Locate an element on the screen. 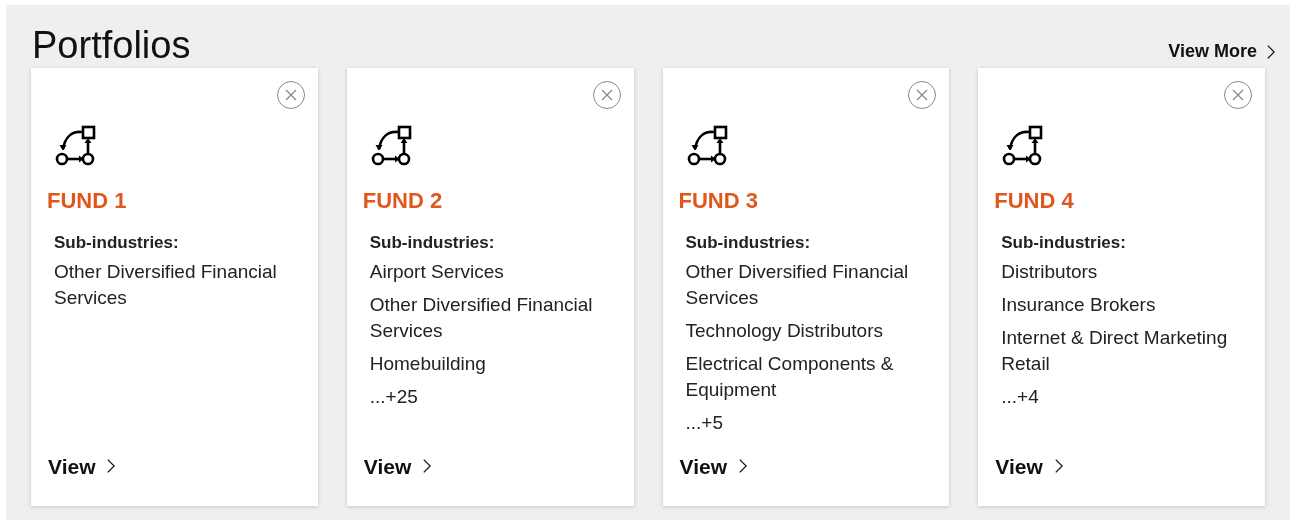  sub-industry: Airport Services is located at coordinates (437, 272).